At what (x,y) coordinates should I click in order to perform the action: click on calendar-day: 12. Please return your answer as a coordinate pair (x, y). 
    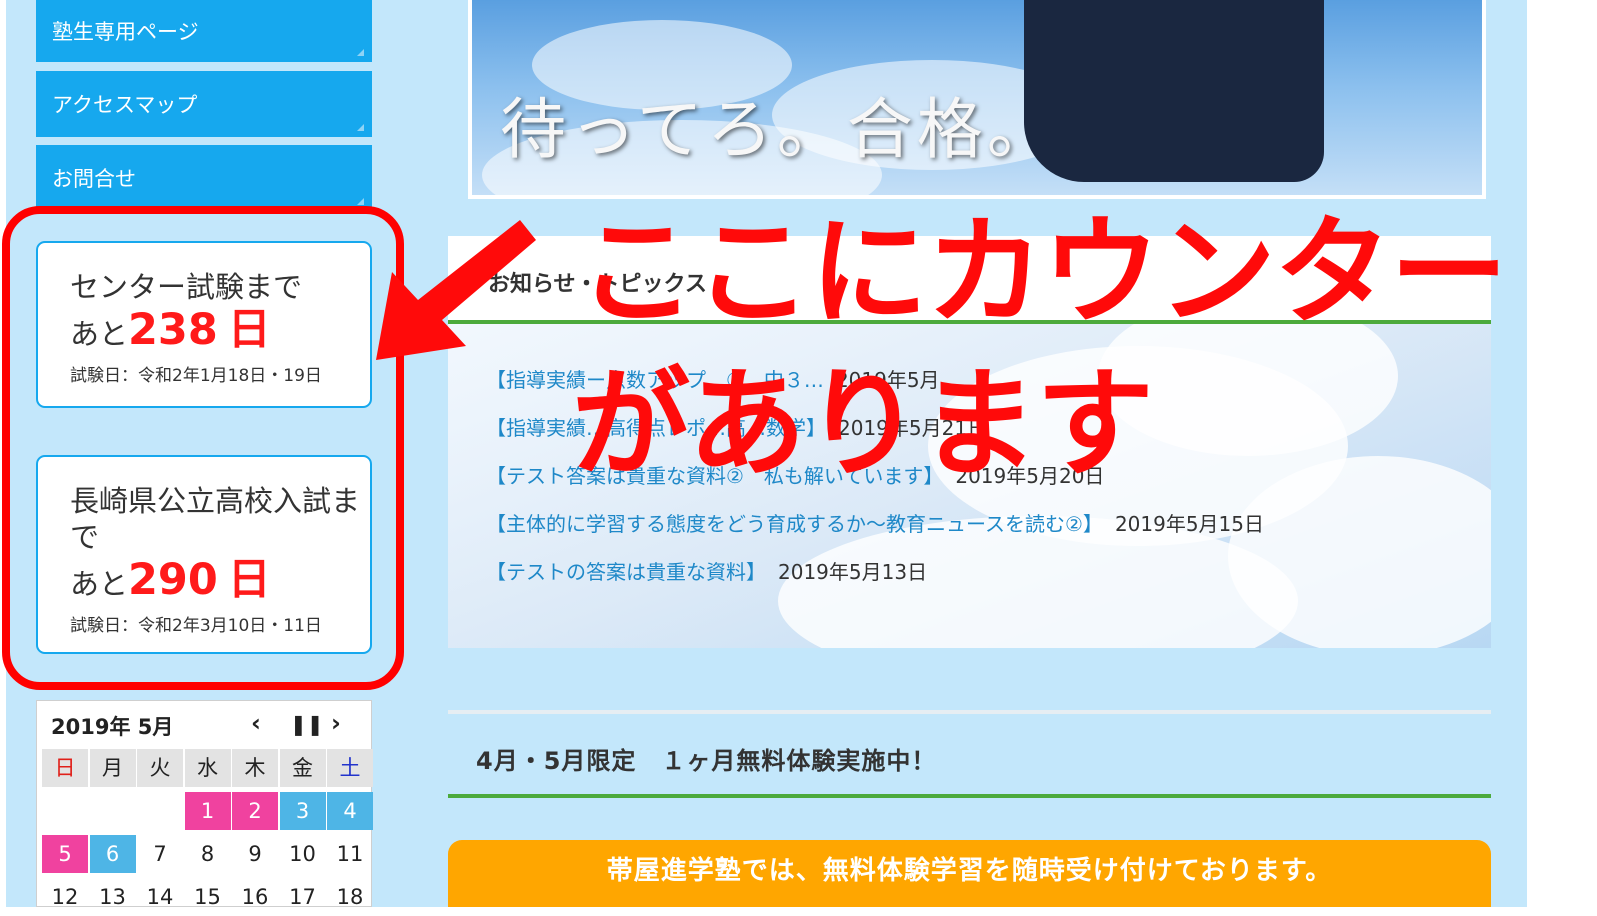
    Looking at the image, I should click on (65, 897).